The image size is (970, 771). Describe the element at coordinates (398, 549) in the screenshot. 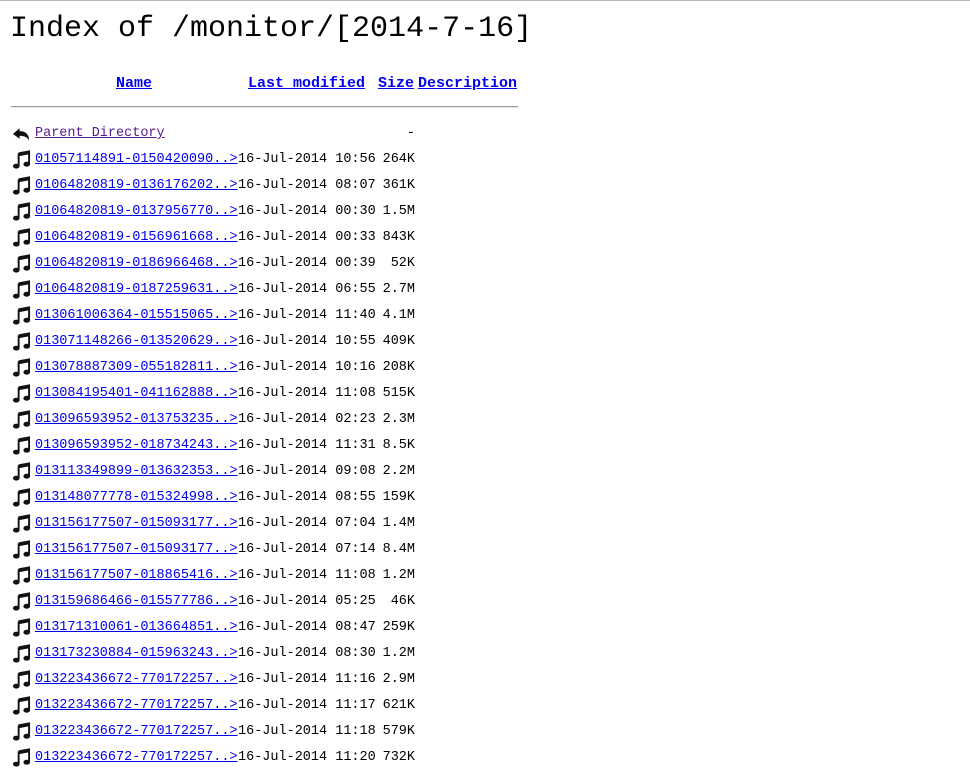

I see `file-size: 8.4M` at that location.